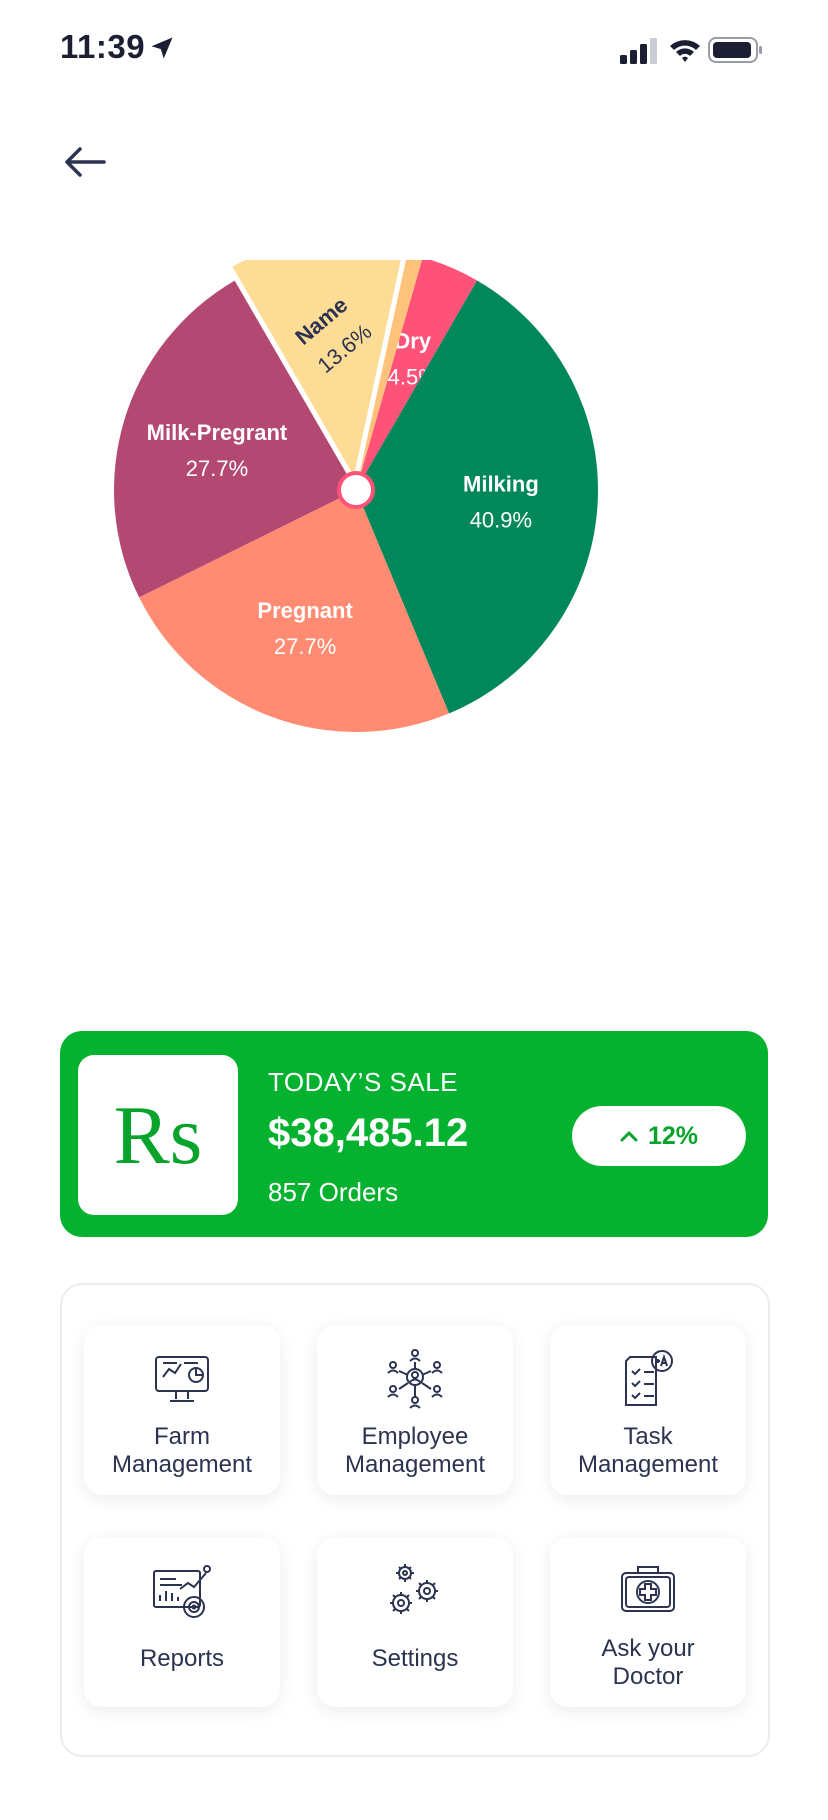 Image resolution: width=828 pixels, height=1820 pixels. I want to click on tile-label: Ask your Doctor, so click(648, 1662).